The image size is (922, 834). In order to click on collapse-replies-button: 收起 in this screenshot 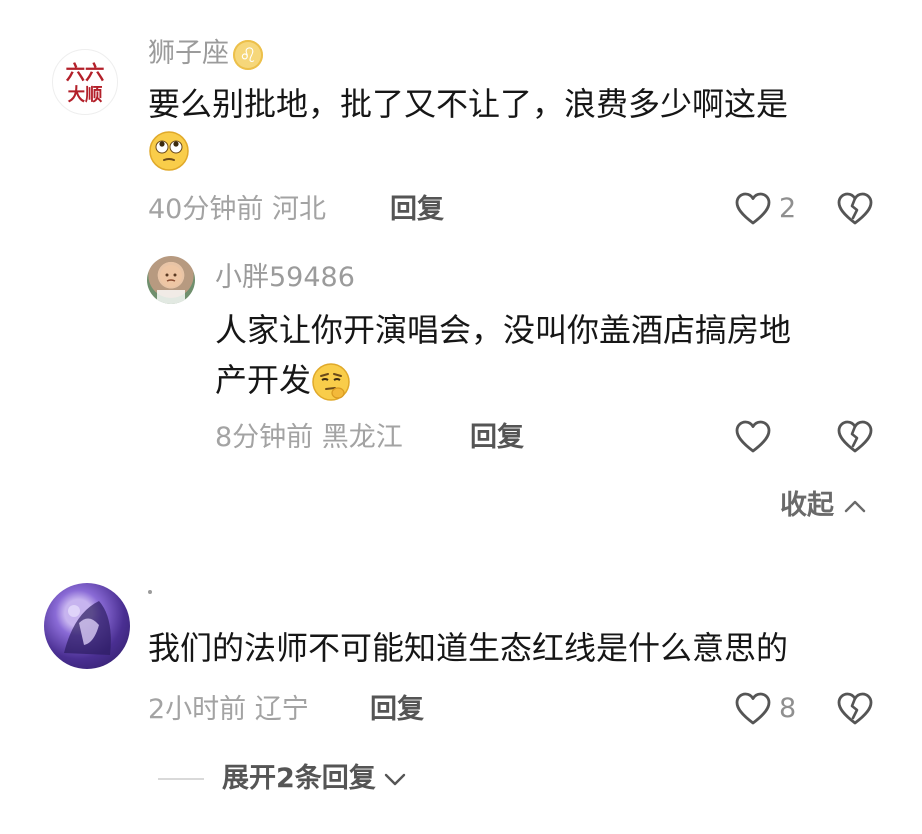, I will do `click(823, 506)`.